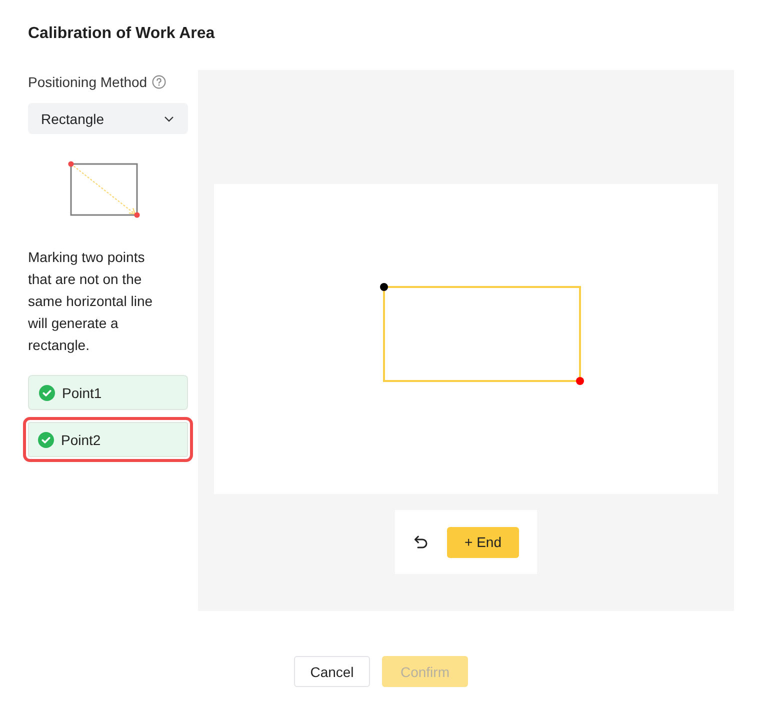 The image size is (762, 710). I want to click on instruction-text: Marking two points that are not on the same horizontal line will generate a rectangle., so click(91, 301).